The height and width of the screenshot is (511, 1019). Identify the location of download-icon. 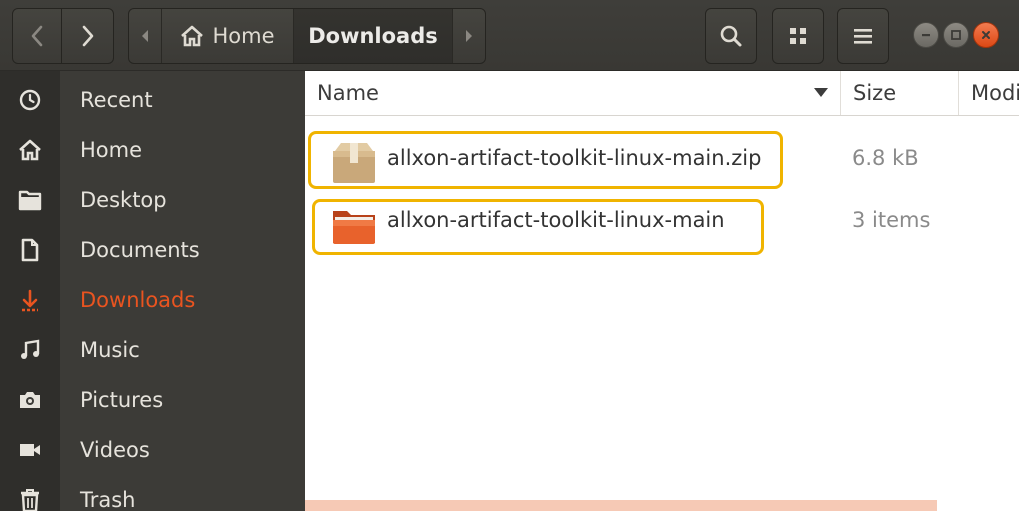
(30, 300).